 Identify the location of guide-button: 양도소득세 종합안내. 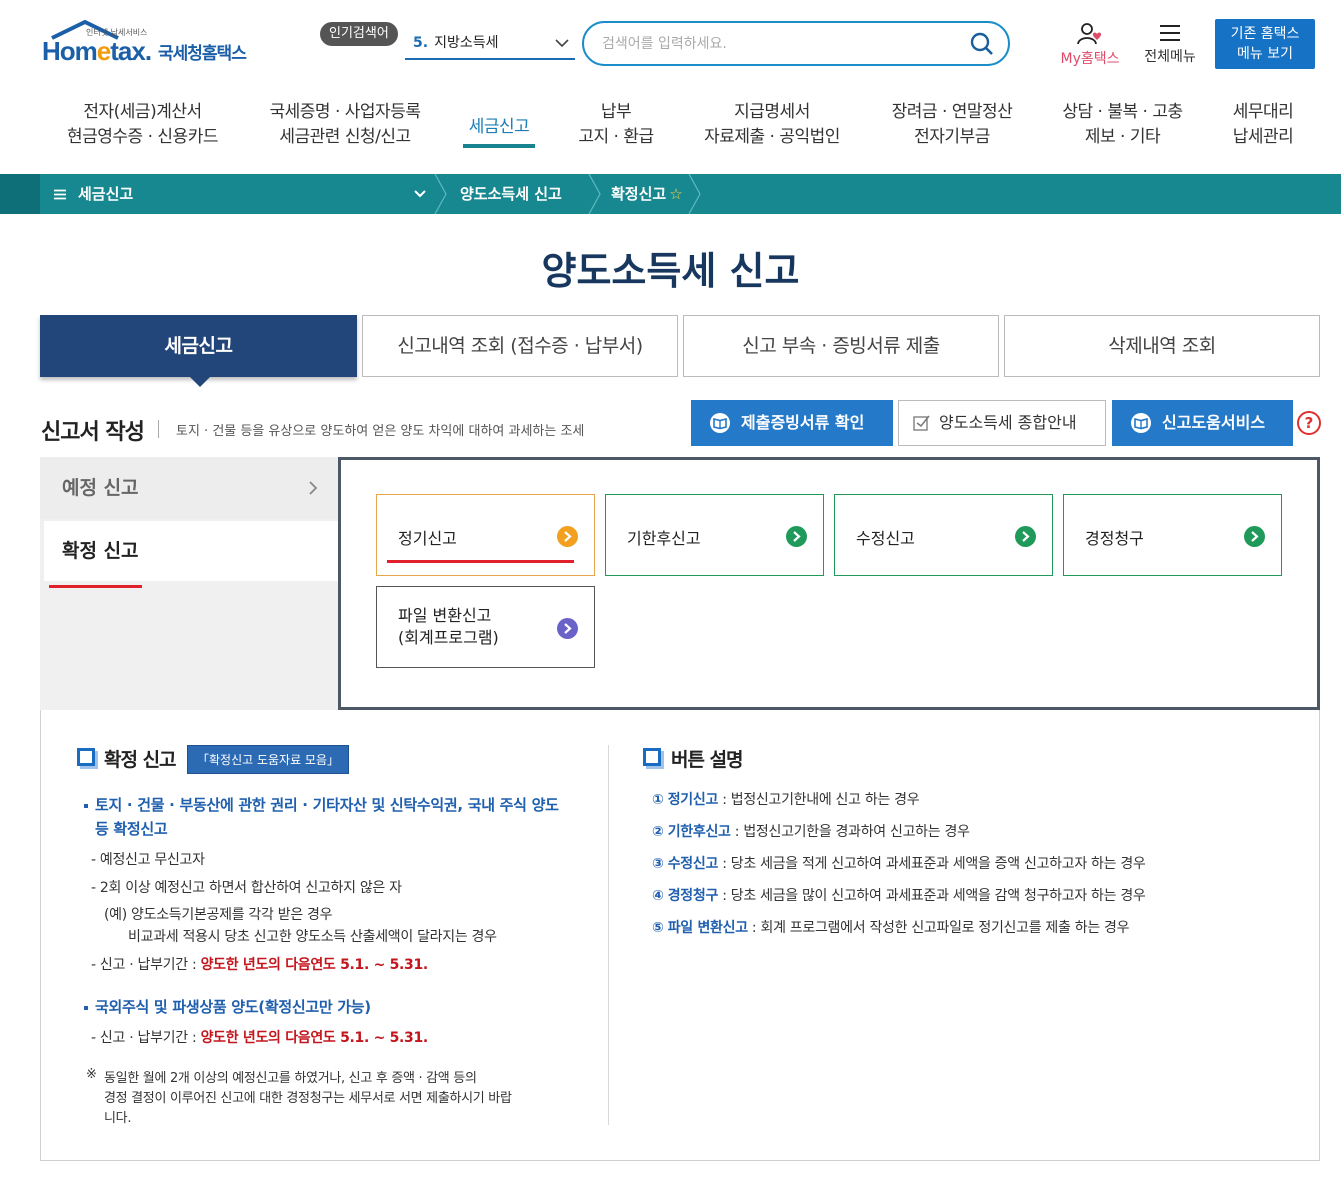
(1002, 423).